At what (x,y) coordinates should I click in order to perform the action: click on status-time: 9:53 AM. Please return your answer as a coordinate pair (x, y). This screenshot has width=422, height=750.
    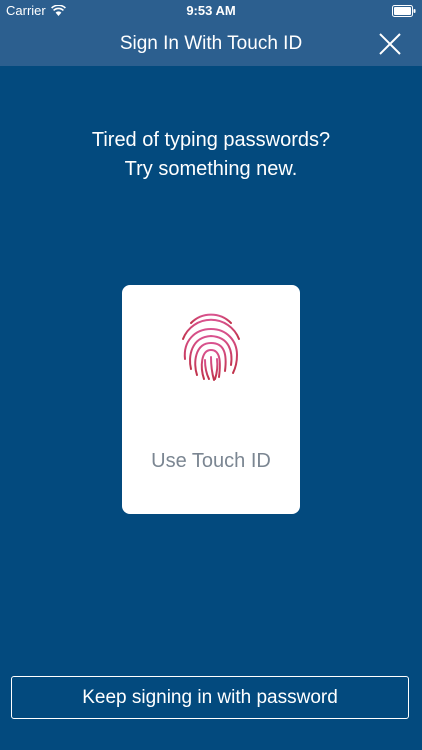
    Looking at the image, I should click on (211, 10).